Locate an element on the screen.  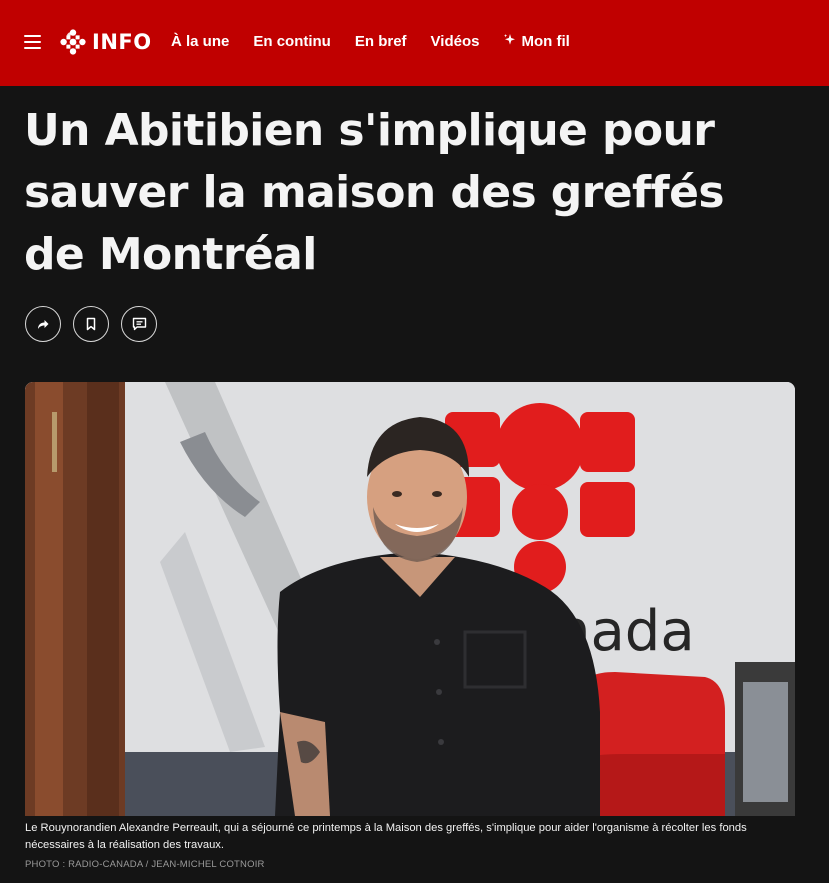
share-icon is located at coordinates (43, 324).